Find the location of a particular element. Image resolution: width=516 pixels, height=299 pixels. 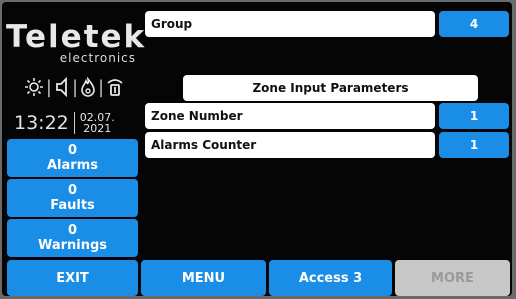

section-title-text: Zone Input Parameters is located at coordinates (330, 88).